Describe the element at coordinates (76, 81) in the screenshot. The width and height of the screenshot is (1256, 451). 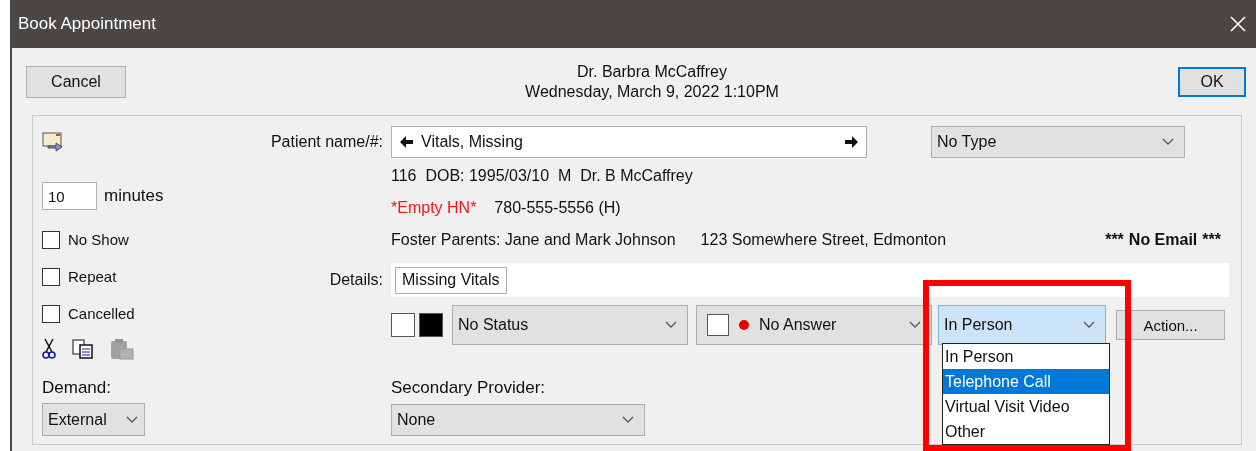
I see `cancel-button: Cancel` at that location.